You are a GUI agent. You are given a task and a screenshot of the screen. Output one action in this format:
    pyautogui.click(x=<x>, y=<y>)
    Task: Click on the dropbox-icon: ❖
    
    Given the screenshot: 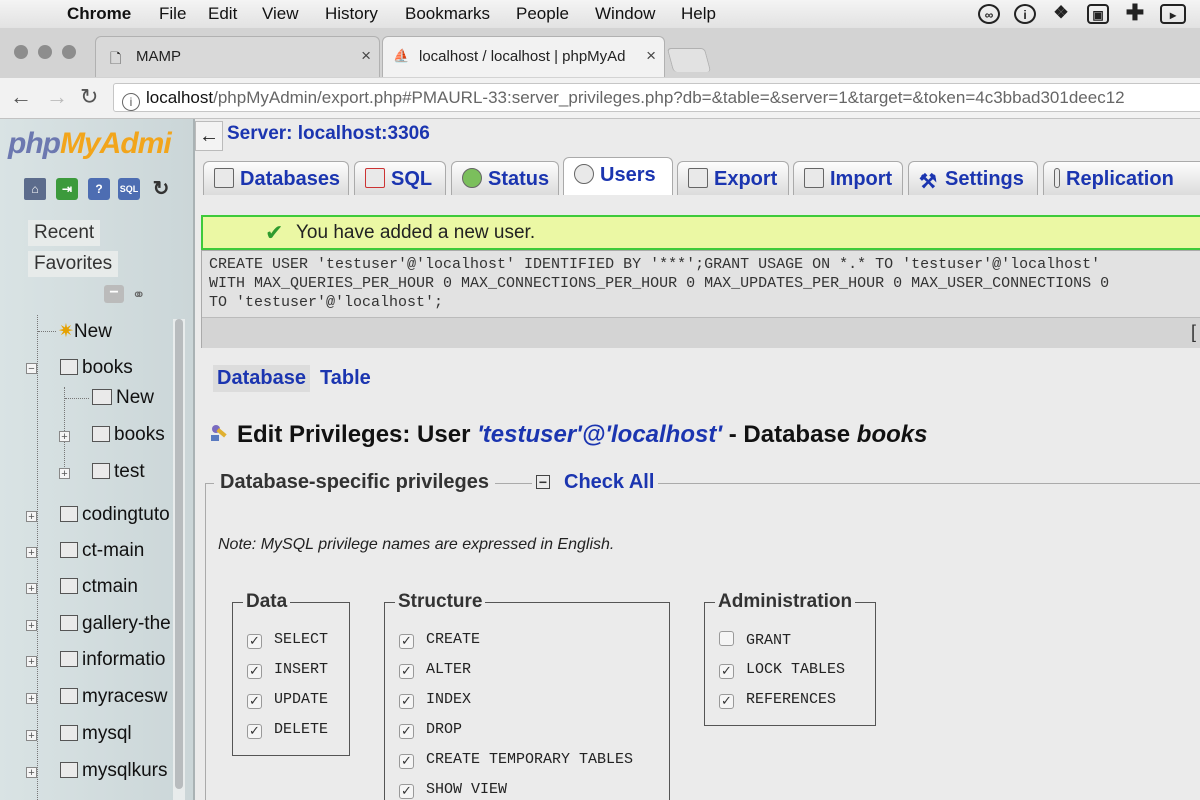 What is the action you would take?
    pyautogui.click(x=1061, y=14)
    